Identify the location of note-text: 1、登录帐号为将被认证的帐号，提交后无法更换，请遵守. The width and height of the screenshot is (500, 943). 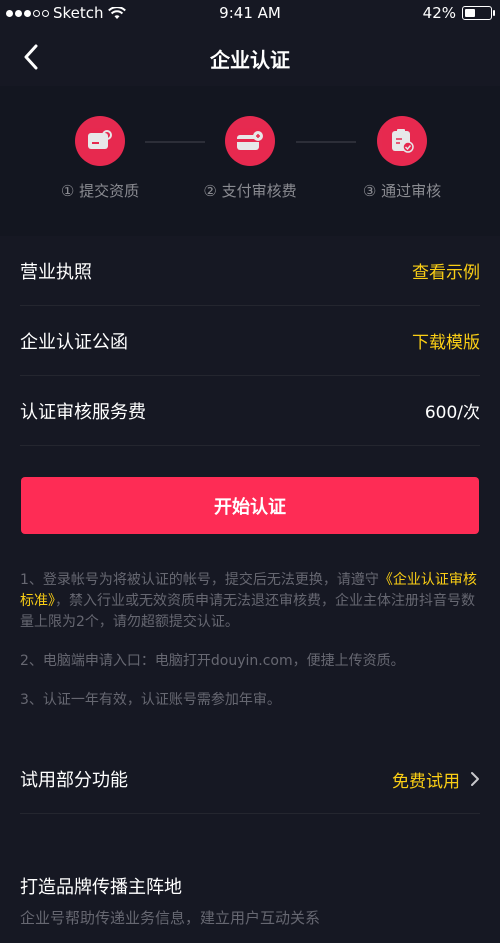
(199, 580).